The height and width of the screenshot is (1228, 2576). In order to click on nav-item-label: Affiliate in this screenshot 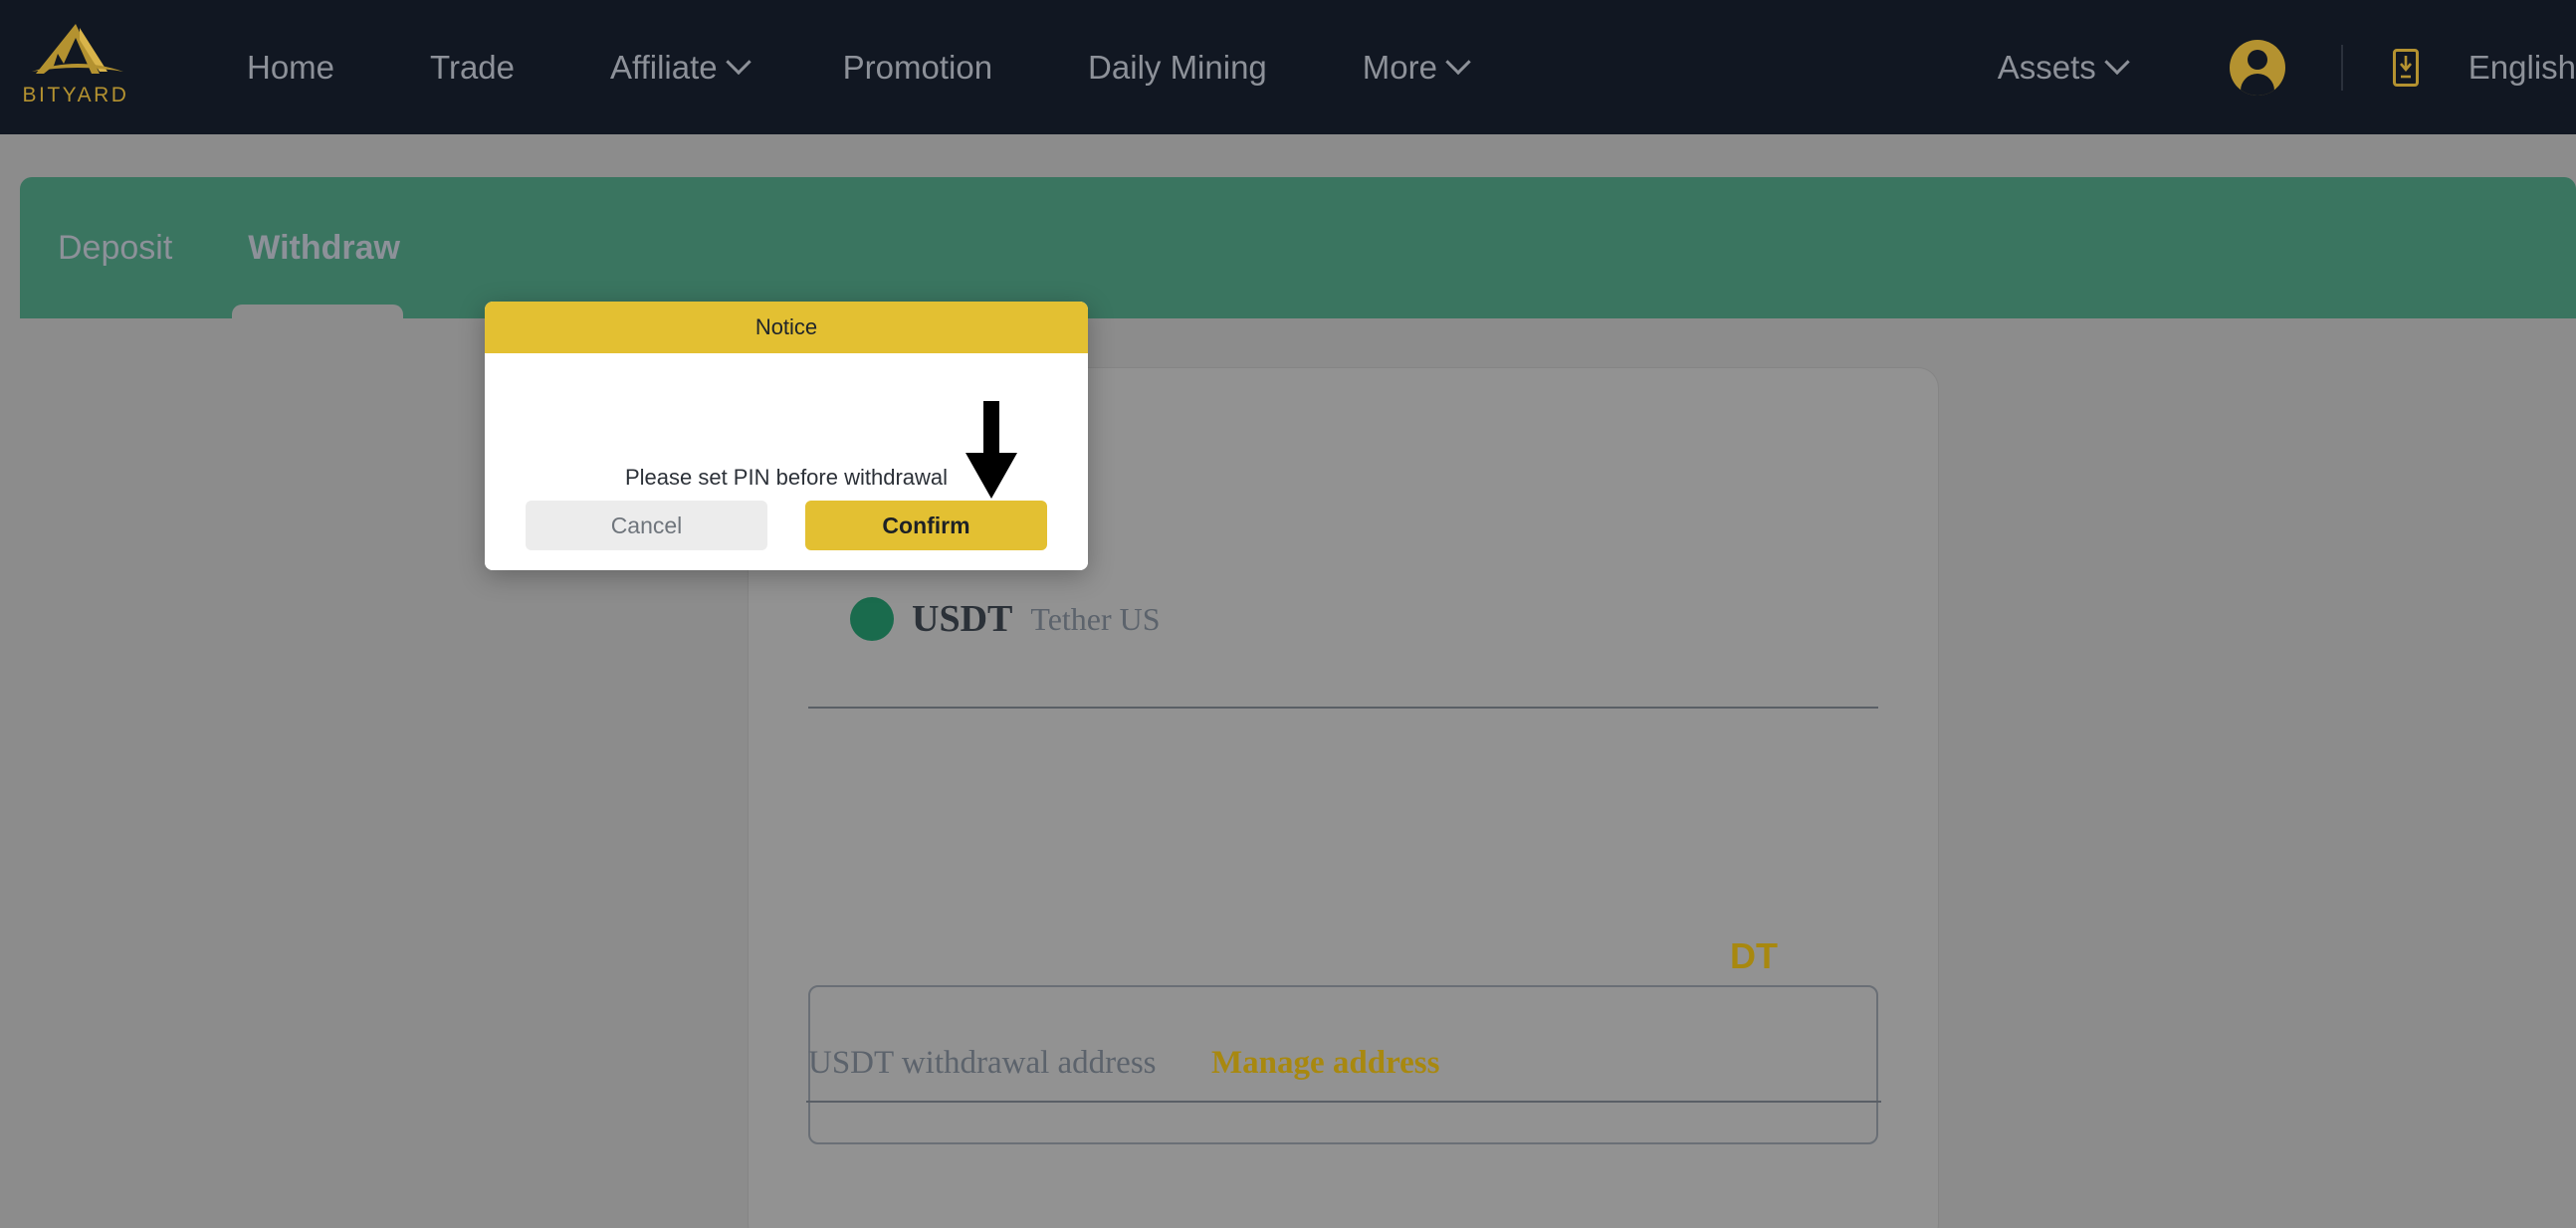, I will do `click(664, 67)`.